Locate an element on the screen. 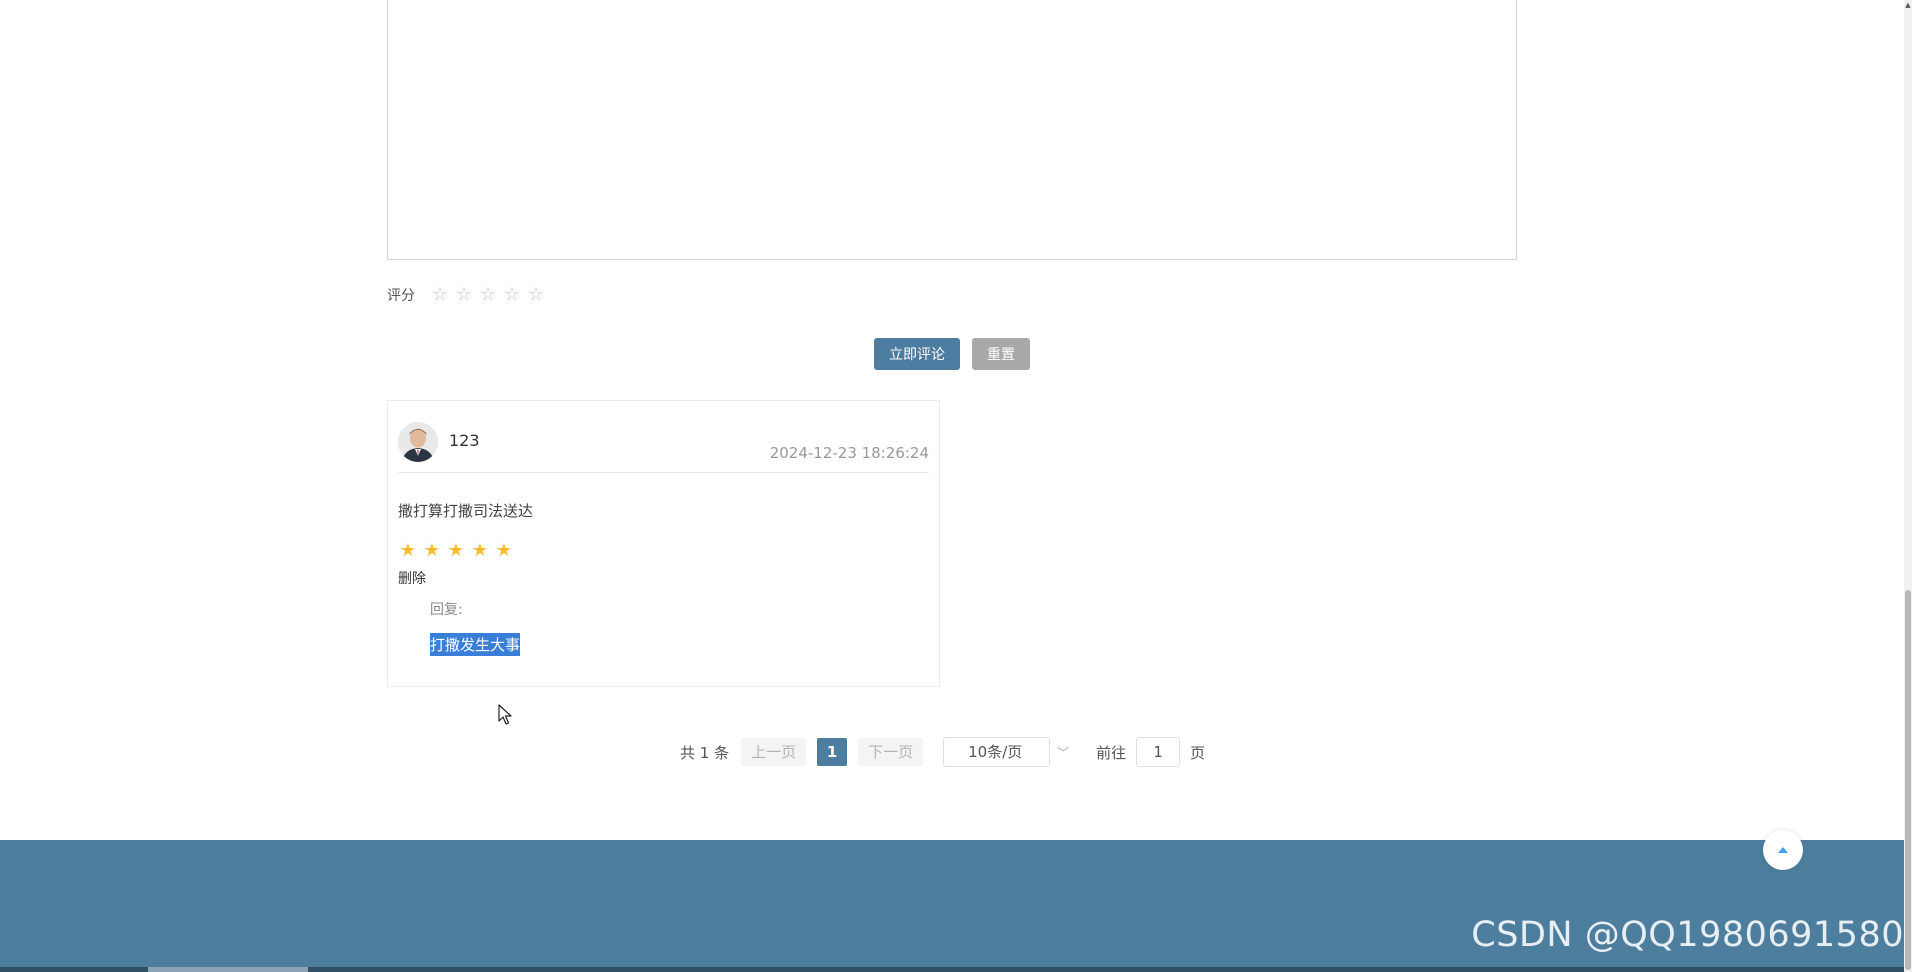 This screenshot has width=1912, height=972. pagination: 共 1 条 上一页 1 下一页 10条/页 ﹀ 前往 页 is located at coordinates (942, 752).